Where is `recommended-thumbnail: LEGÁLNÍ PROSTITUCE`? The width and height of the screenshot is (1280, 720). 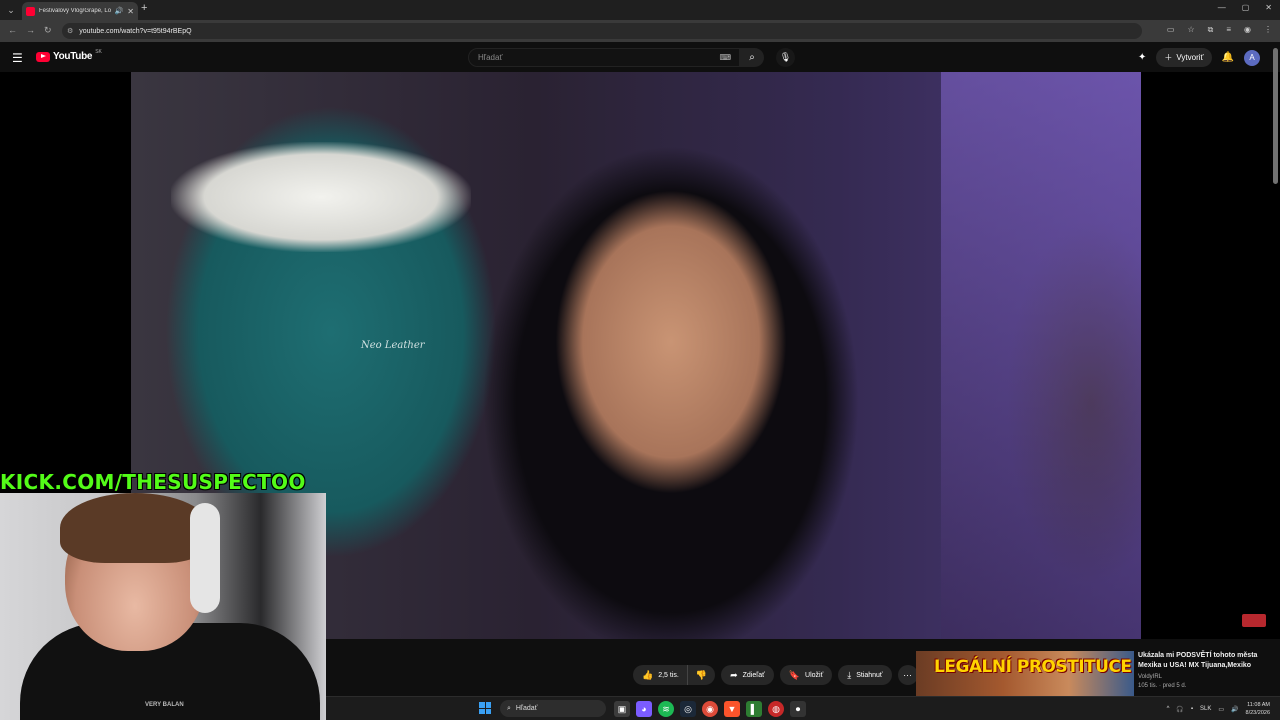
recommended-thumbnail: LEGÁLNÍ PROSTITUCE is located at coordinates (1025, 673).